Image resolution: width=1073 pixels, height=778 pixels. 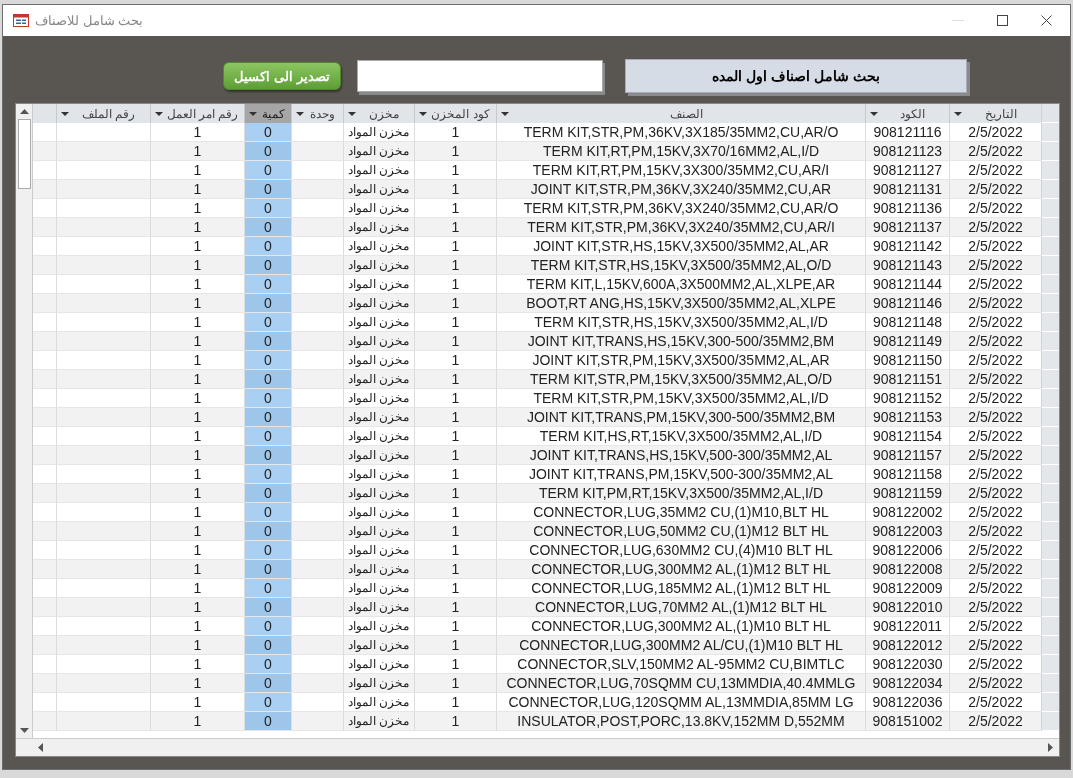 I want to click on search-field, so click(x=480, y=76).